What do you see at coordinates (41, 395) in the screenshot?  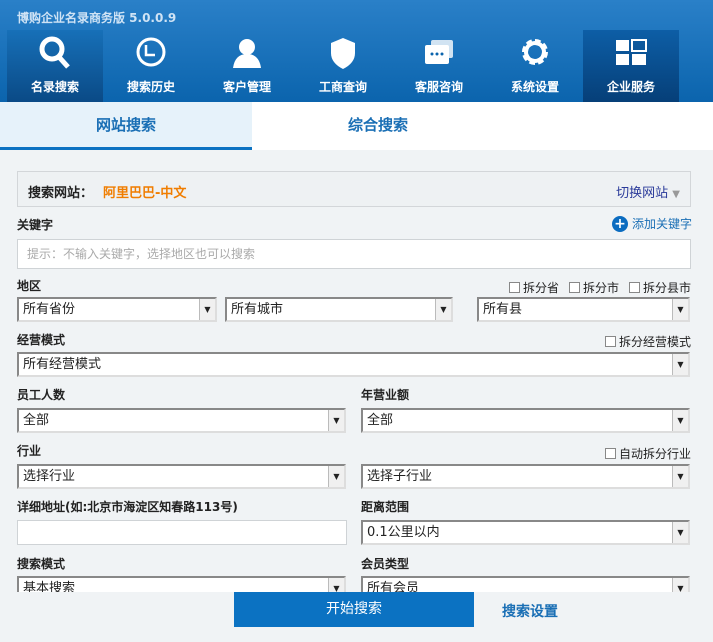 I see `staff-label: 员工人数` at bounding box center [41, 395].